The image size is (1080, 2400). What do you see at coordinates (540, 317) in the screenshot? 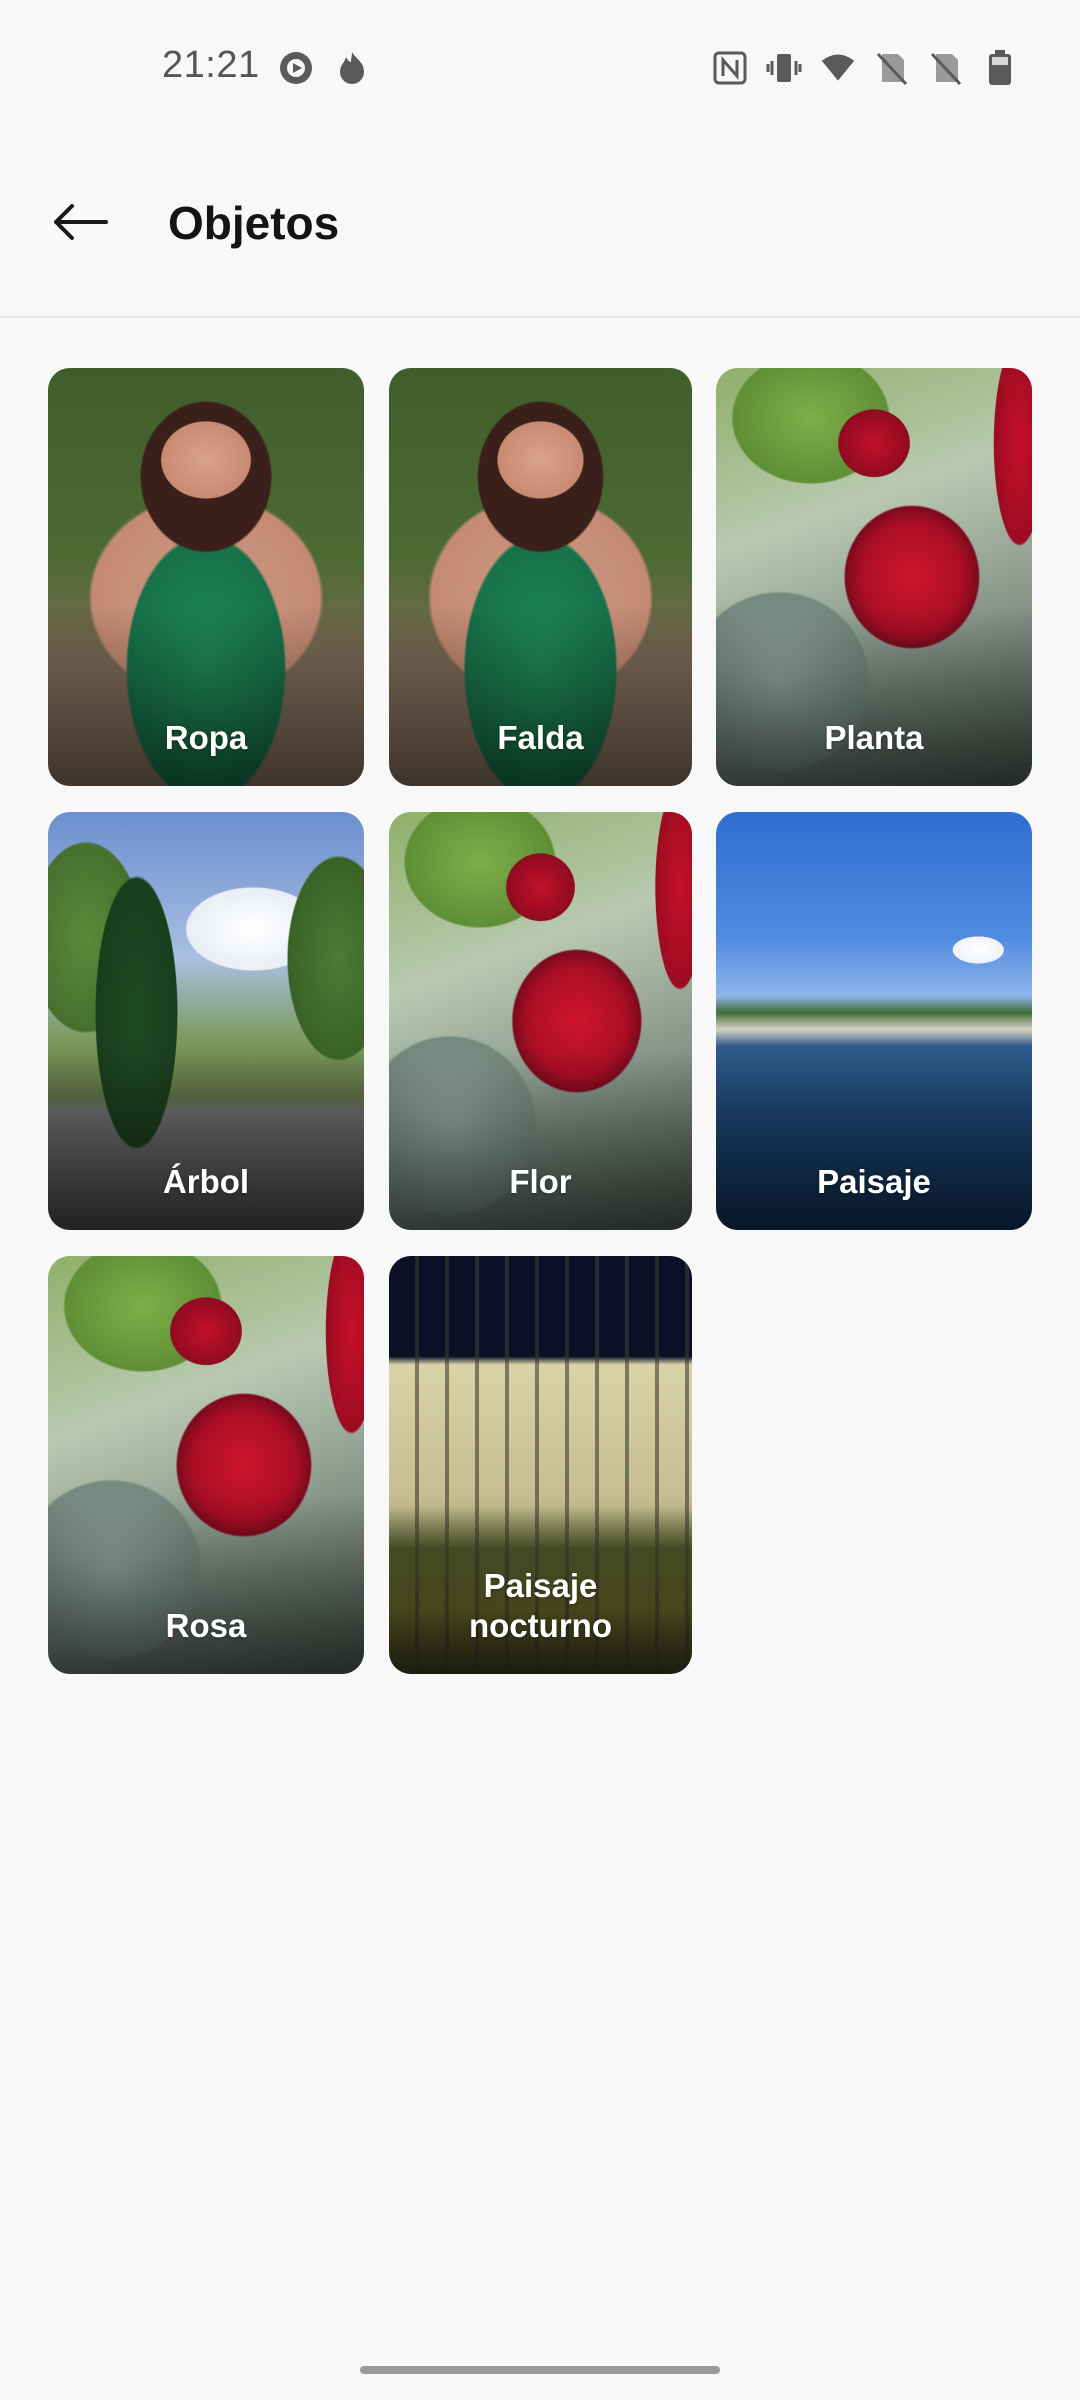
I see `divider` at bounding box center [540, 317].